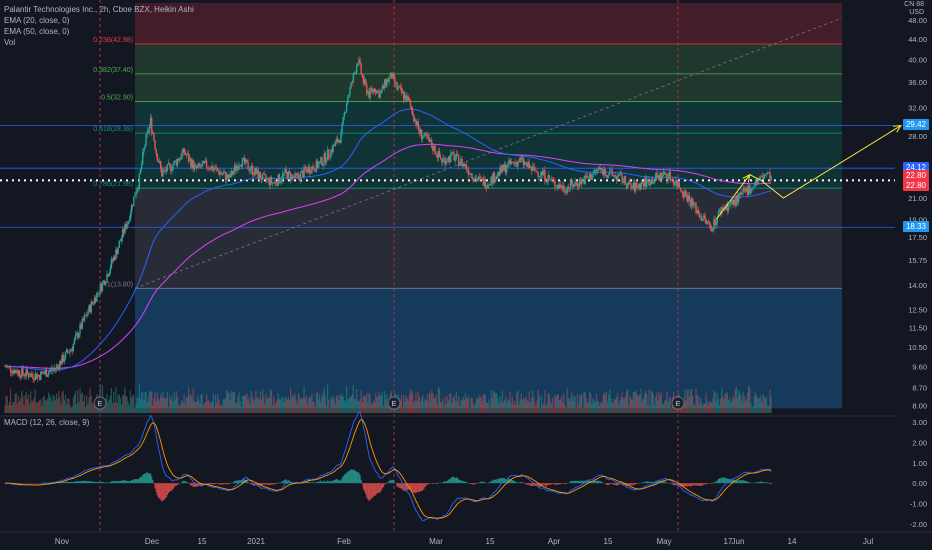  What do you see at coordinates (917, 20) in the screenshot?
I see `price-tick-label: 48.00` at bounding box center [917, 20].